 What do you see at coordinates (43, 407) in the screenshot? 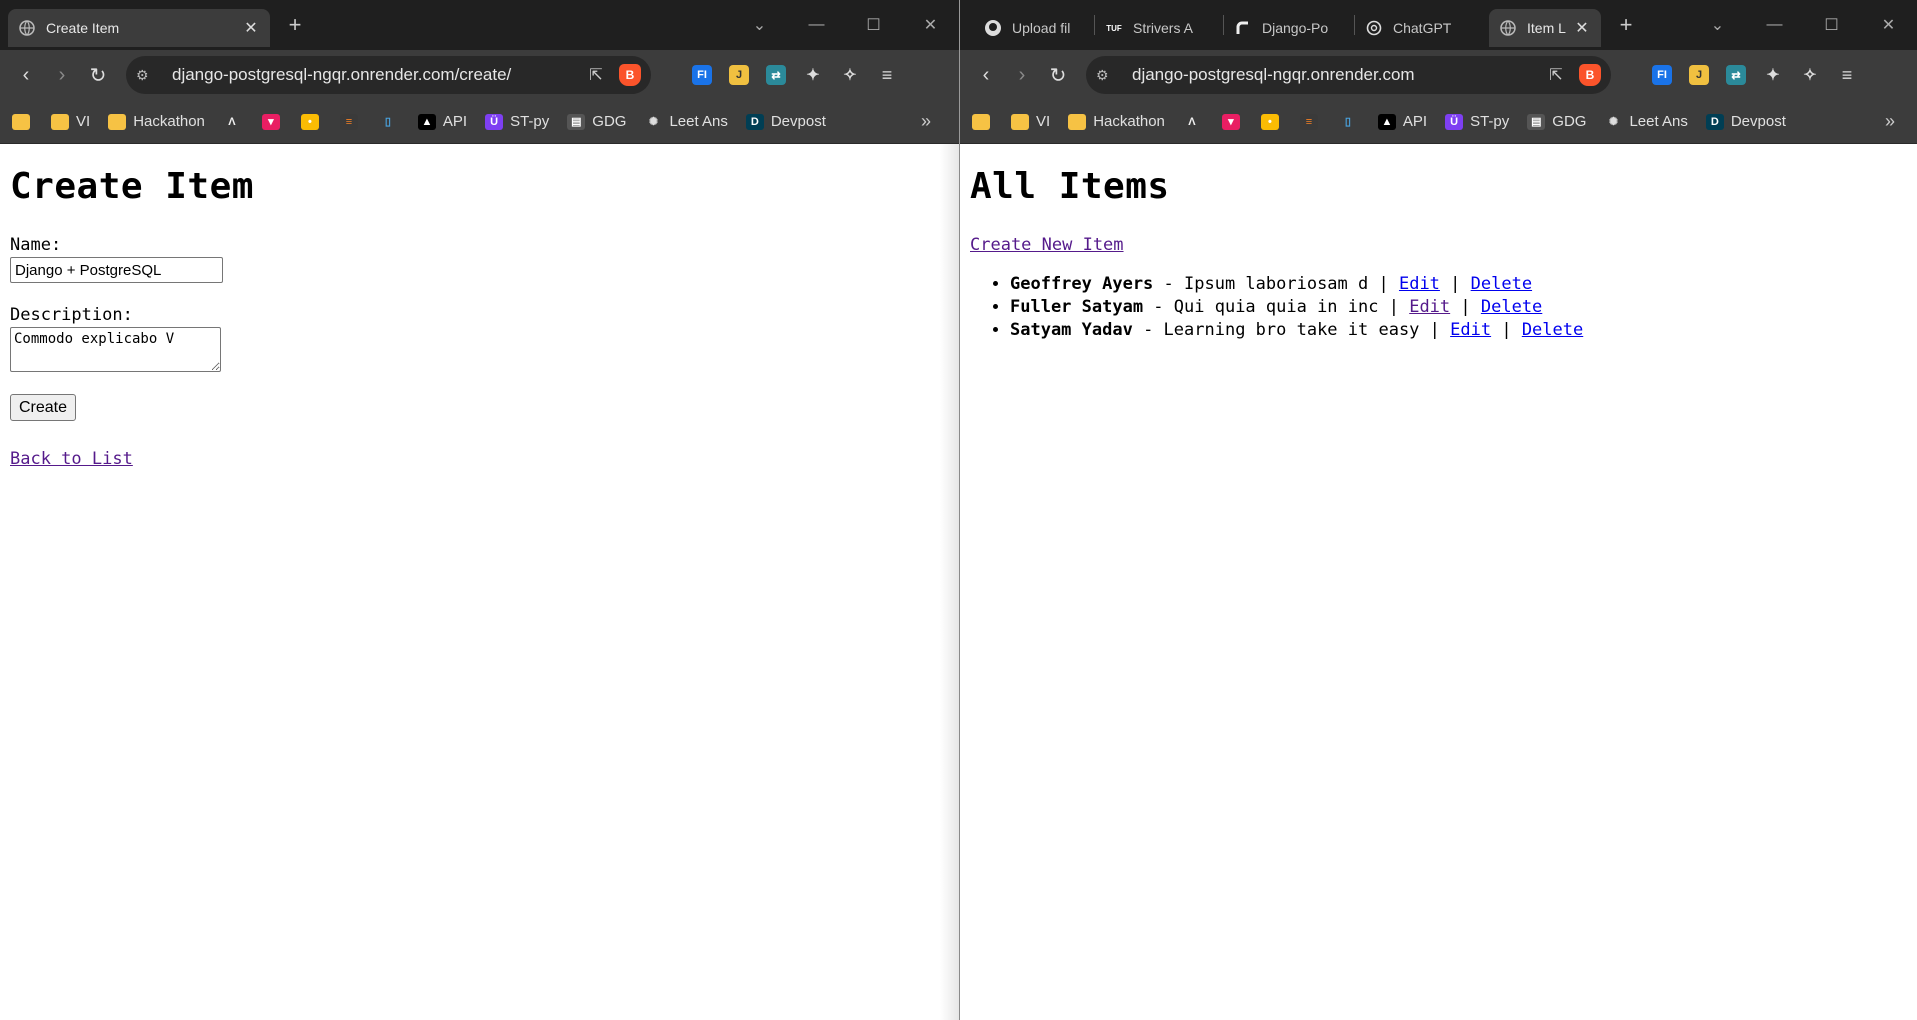
I see `create-button: Create` at bounding box center [43, 407].